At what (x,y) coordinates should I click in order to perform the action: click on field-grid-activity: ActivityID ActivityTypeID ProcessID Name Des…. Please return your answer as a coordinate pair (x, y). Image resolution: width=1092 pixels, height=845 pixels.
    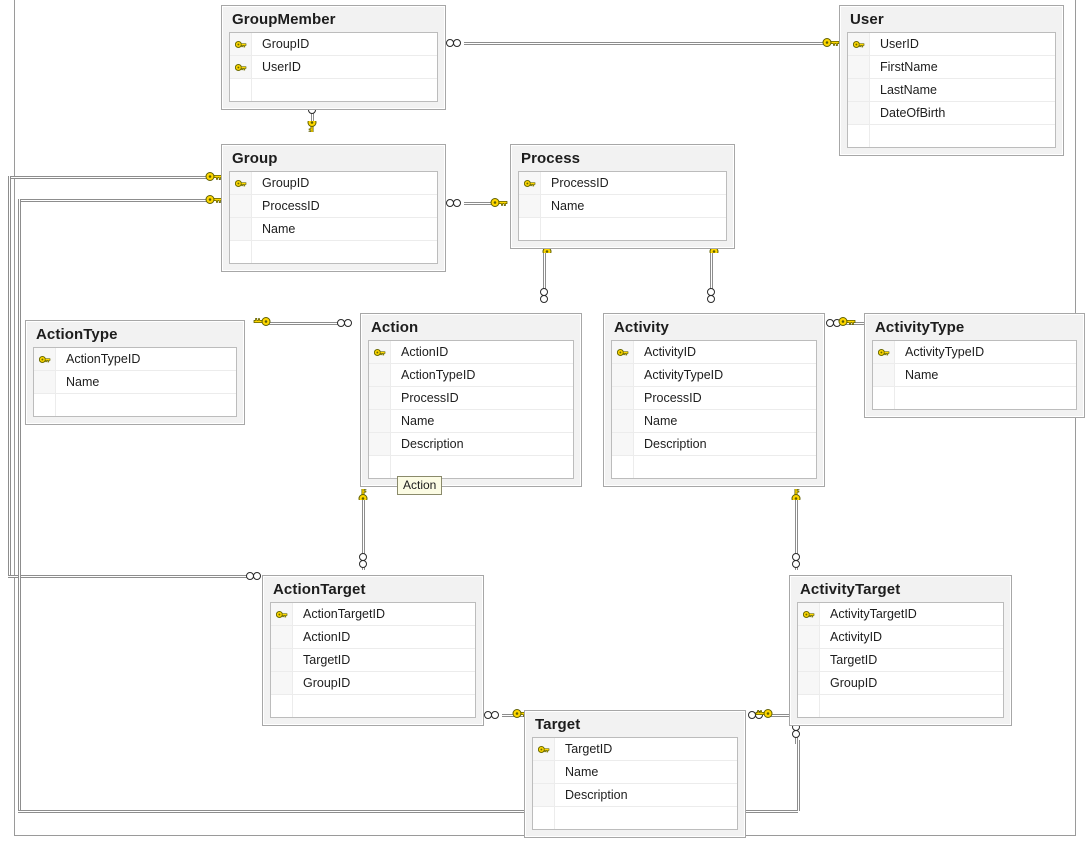
    Looking at the image, I should click on (714, 409).